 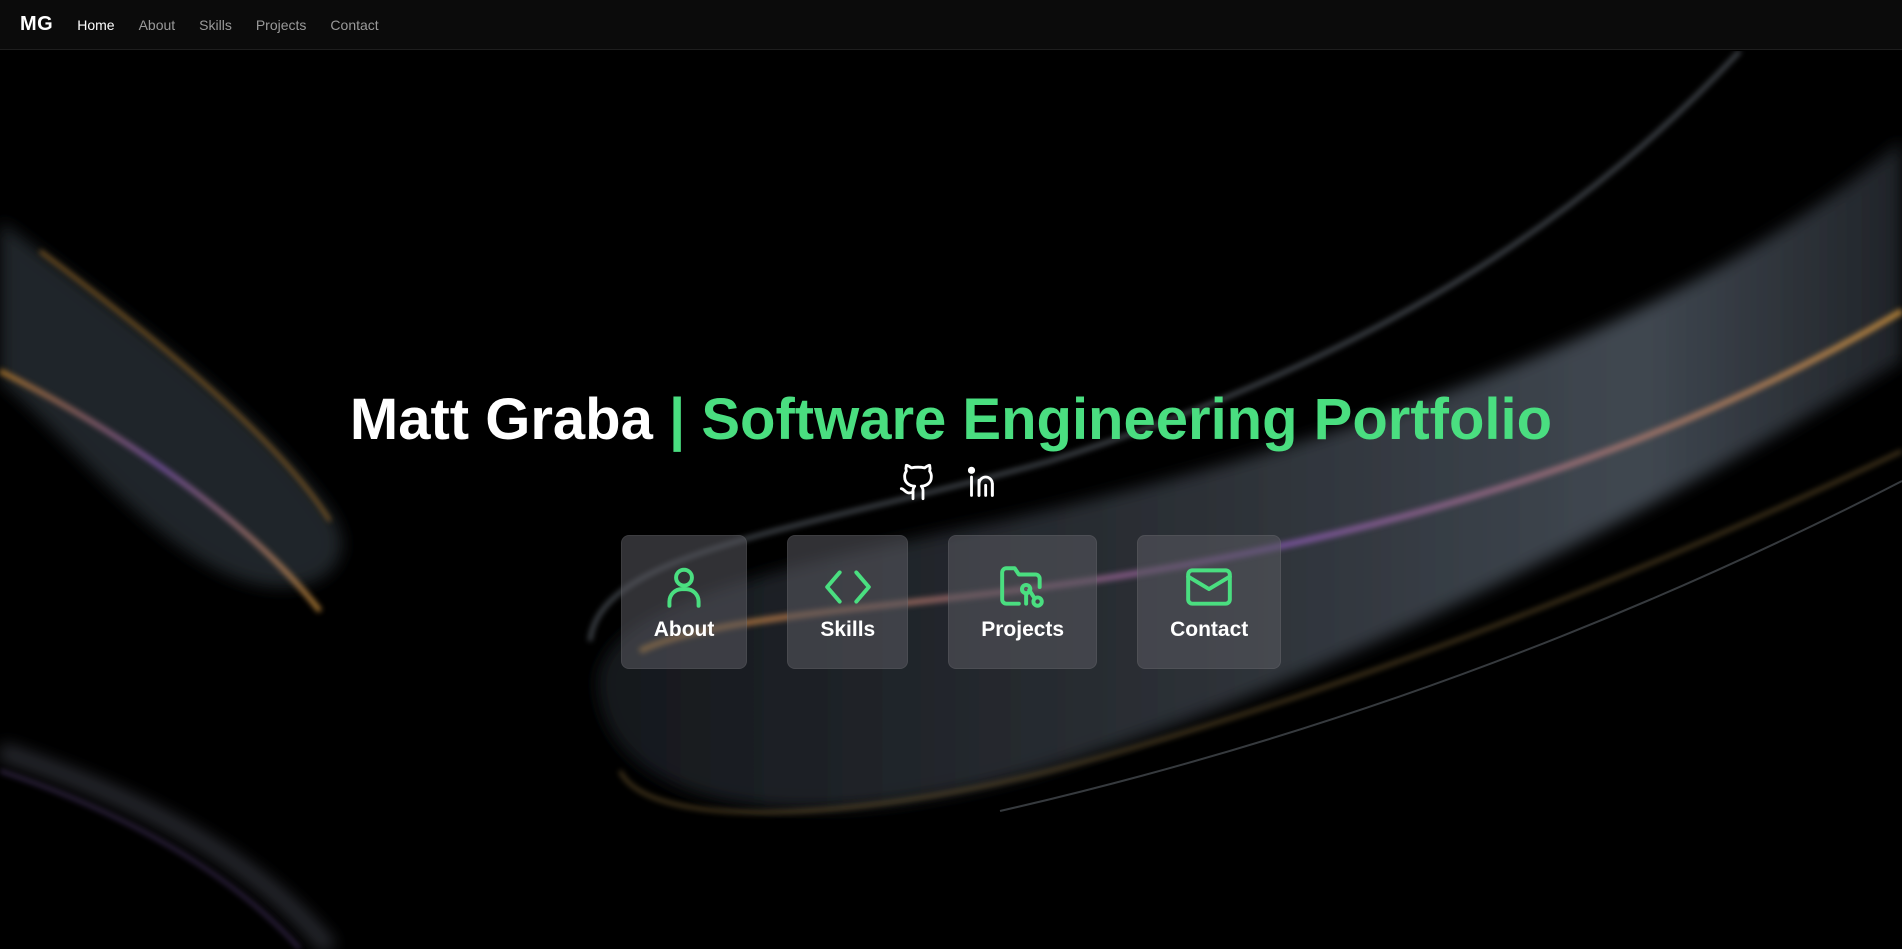 I want to click on about-card: About, so click(x=684, y=602).